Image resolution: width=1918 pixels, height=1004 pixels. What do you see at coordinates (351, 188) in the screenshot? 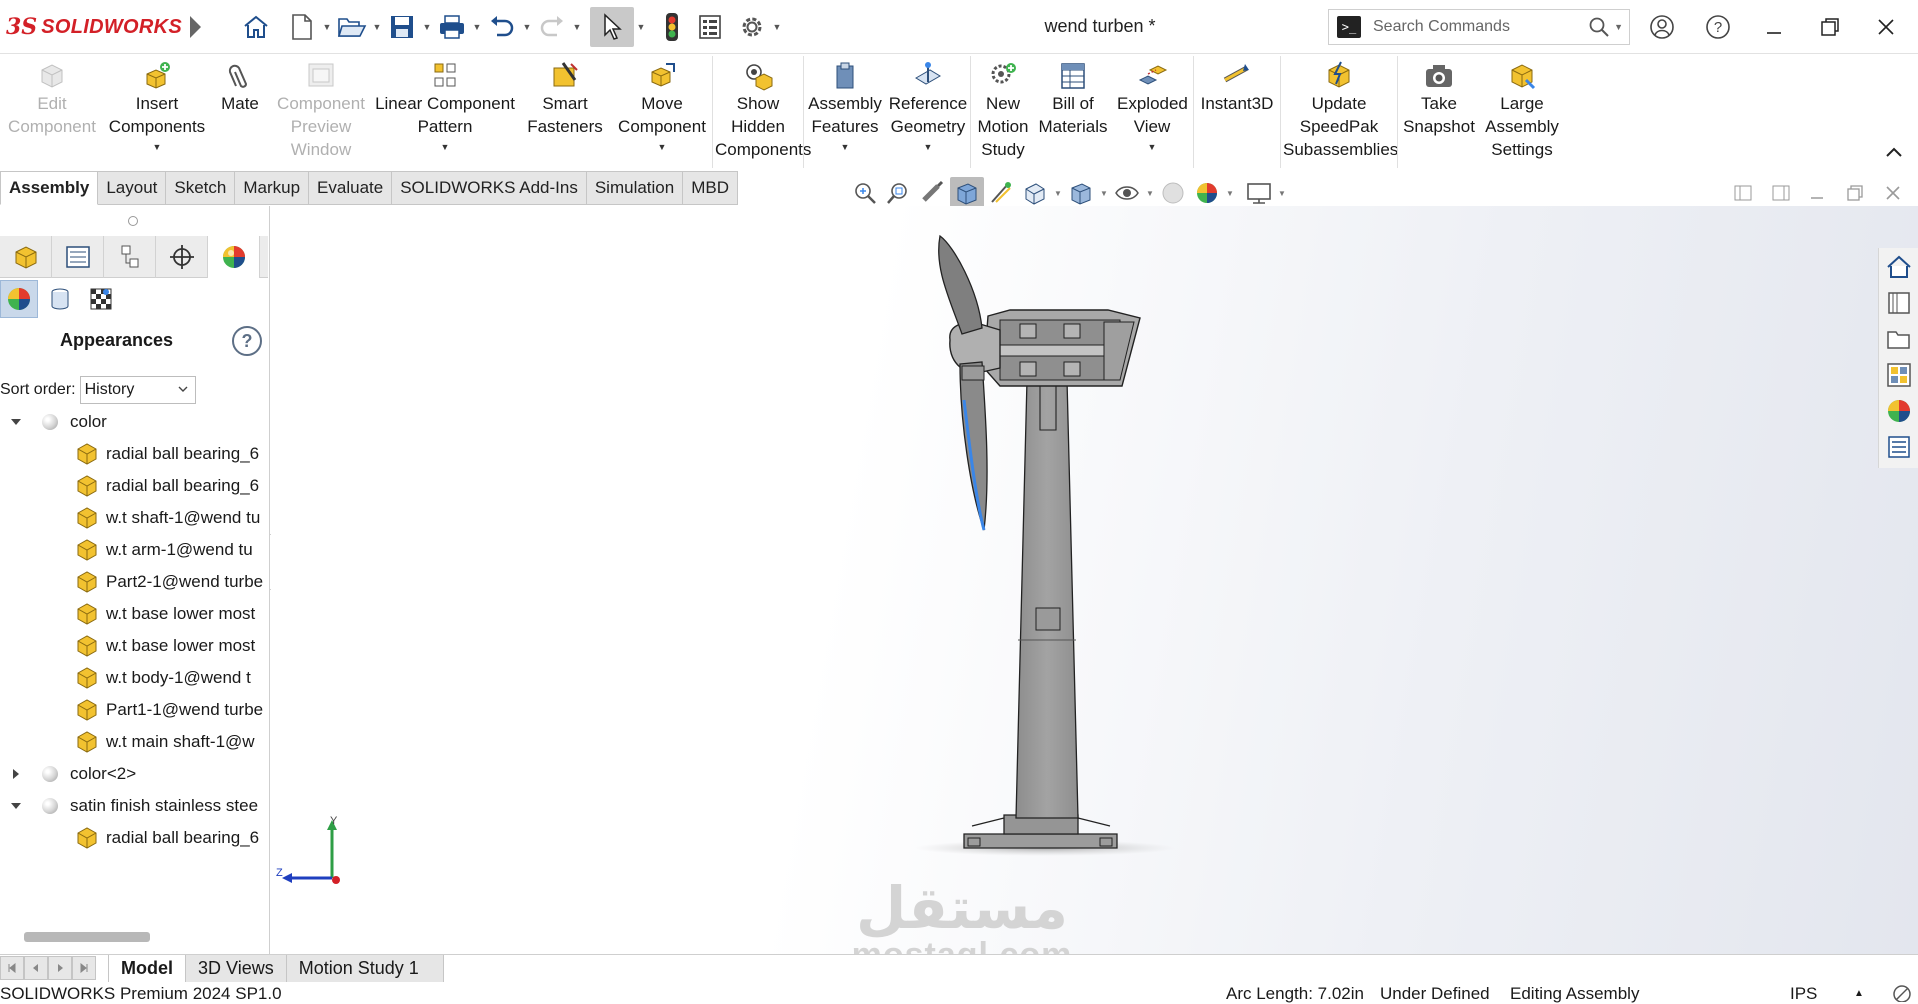
I see `tab-evaluate: Evaluate` at bounding box center [351, 188].